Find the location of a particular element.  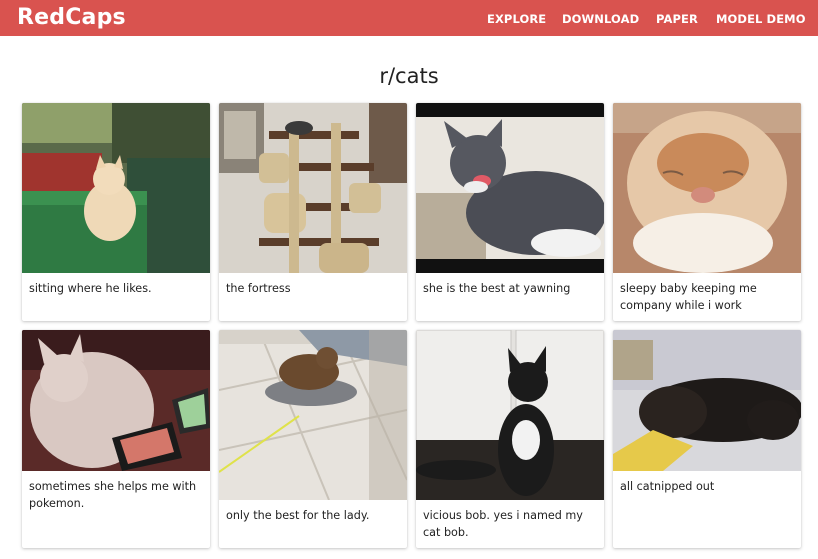

image-card: all catnipped out is located at coordinates (707, 439).